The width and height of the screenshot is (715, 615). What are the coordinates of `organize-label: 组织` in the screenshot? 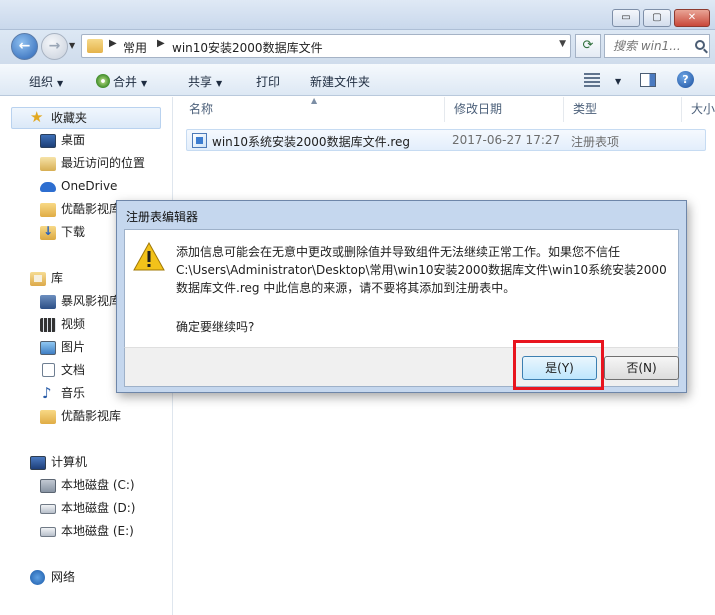 It's located at (41, 82).